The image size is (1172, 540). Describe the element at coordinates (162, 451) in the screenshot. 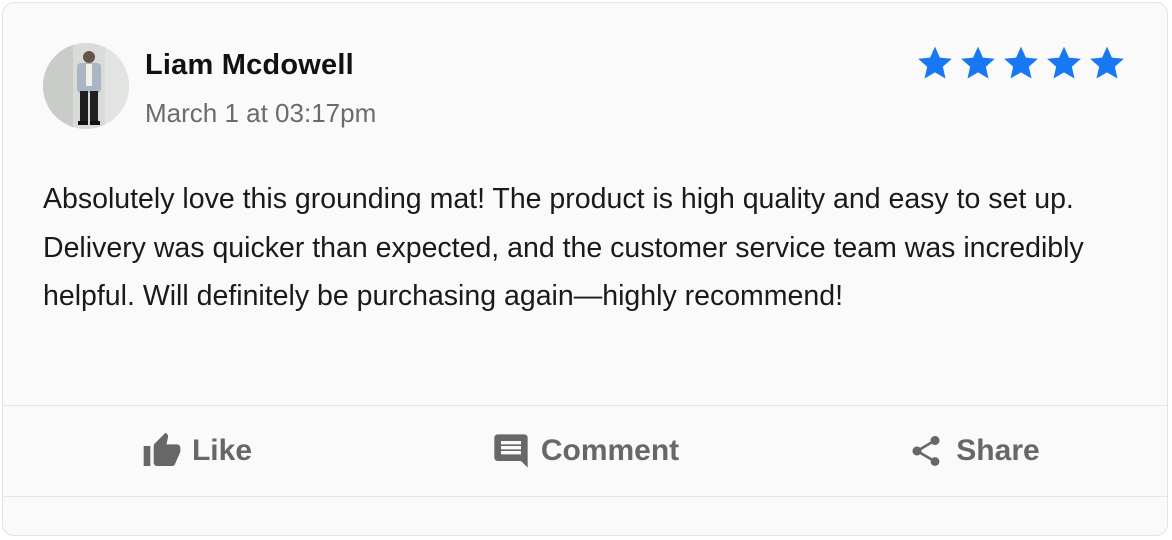

I see `thumbs-up-icon` at that location.